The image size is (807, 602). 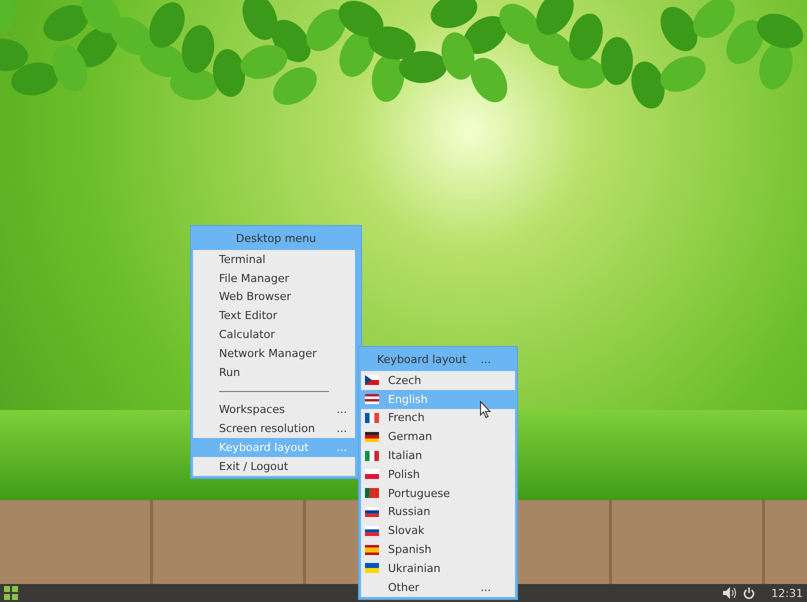 I want to click on menu-item: Russian, so click(x=438, y=512).